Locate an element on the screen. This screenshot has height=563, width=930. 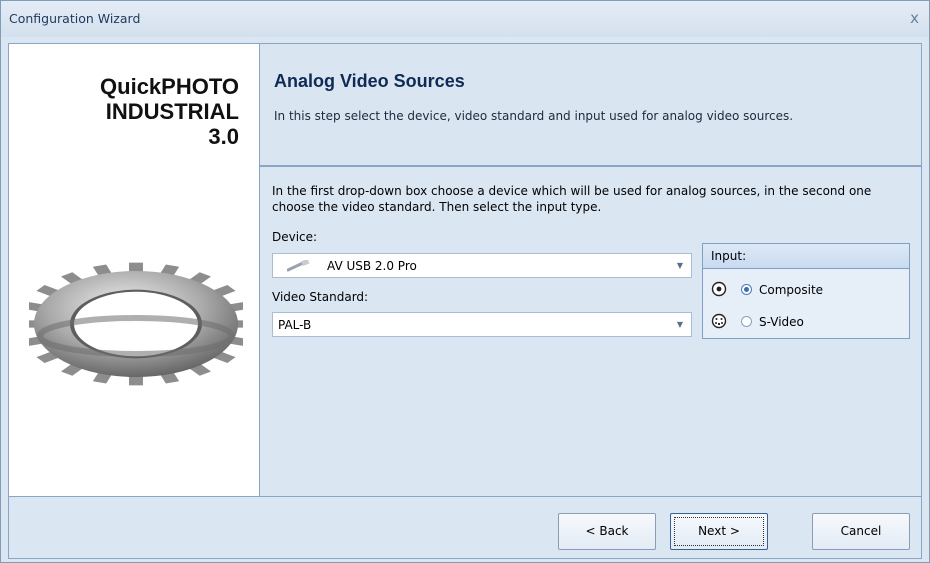
cancel-button-label: Cancel is located at coordinates (861, 531).